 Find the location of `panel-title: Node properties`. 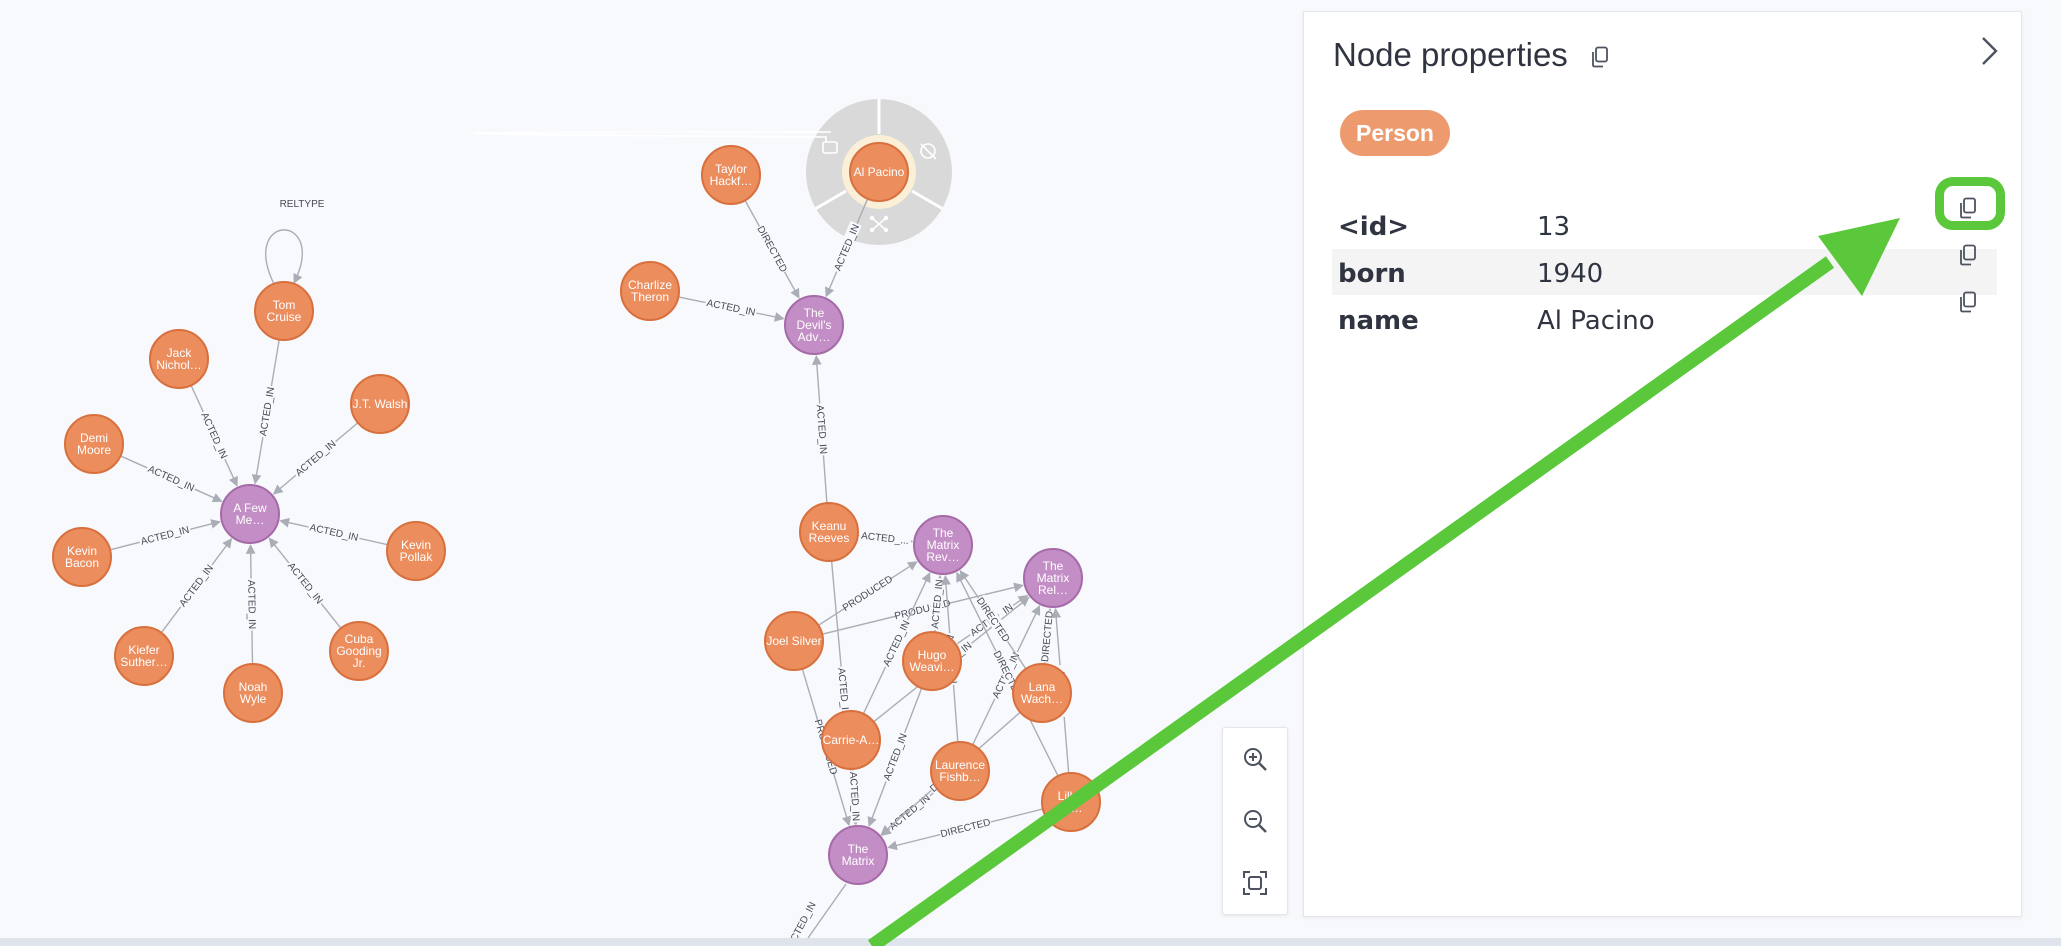

panel-title: Node properties is located at coordinates (1450, 54).